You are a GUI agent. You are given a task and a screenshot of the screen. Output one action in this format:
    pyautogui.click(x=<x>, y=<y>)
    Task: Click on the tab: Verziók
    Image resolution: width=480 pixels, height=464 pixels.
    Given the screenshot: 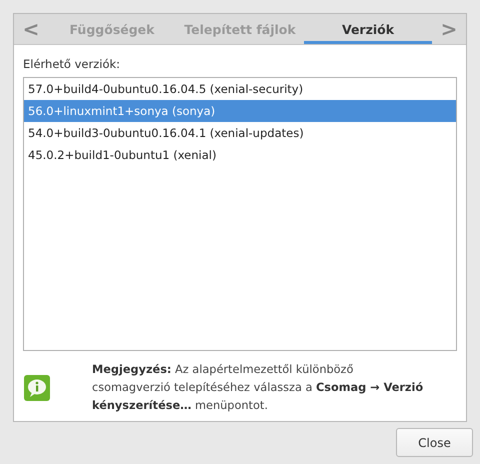 What is the action you would take?
    pyautogui.click(x=368, y=29)
    